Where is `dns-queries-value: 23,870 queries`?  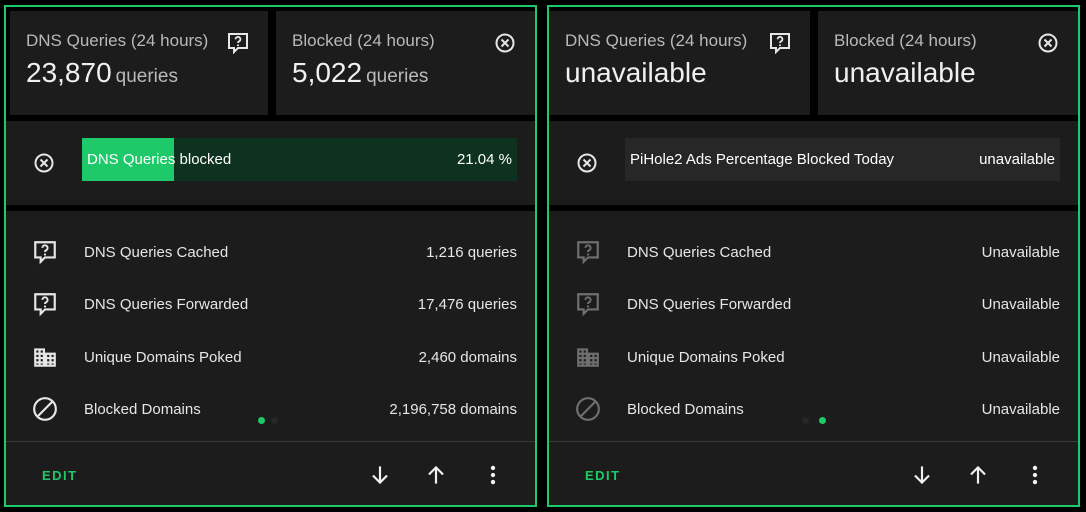 dns-queries-value: 23,870 queries is located at coordinates (147, 75).